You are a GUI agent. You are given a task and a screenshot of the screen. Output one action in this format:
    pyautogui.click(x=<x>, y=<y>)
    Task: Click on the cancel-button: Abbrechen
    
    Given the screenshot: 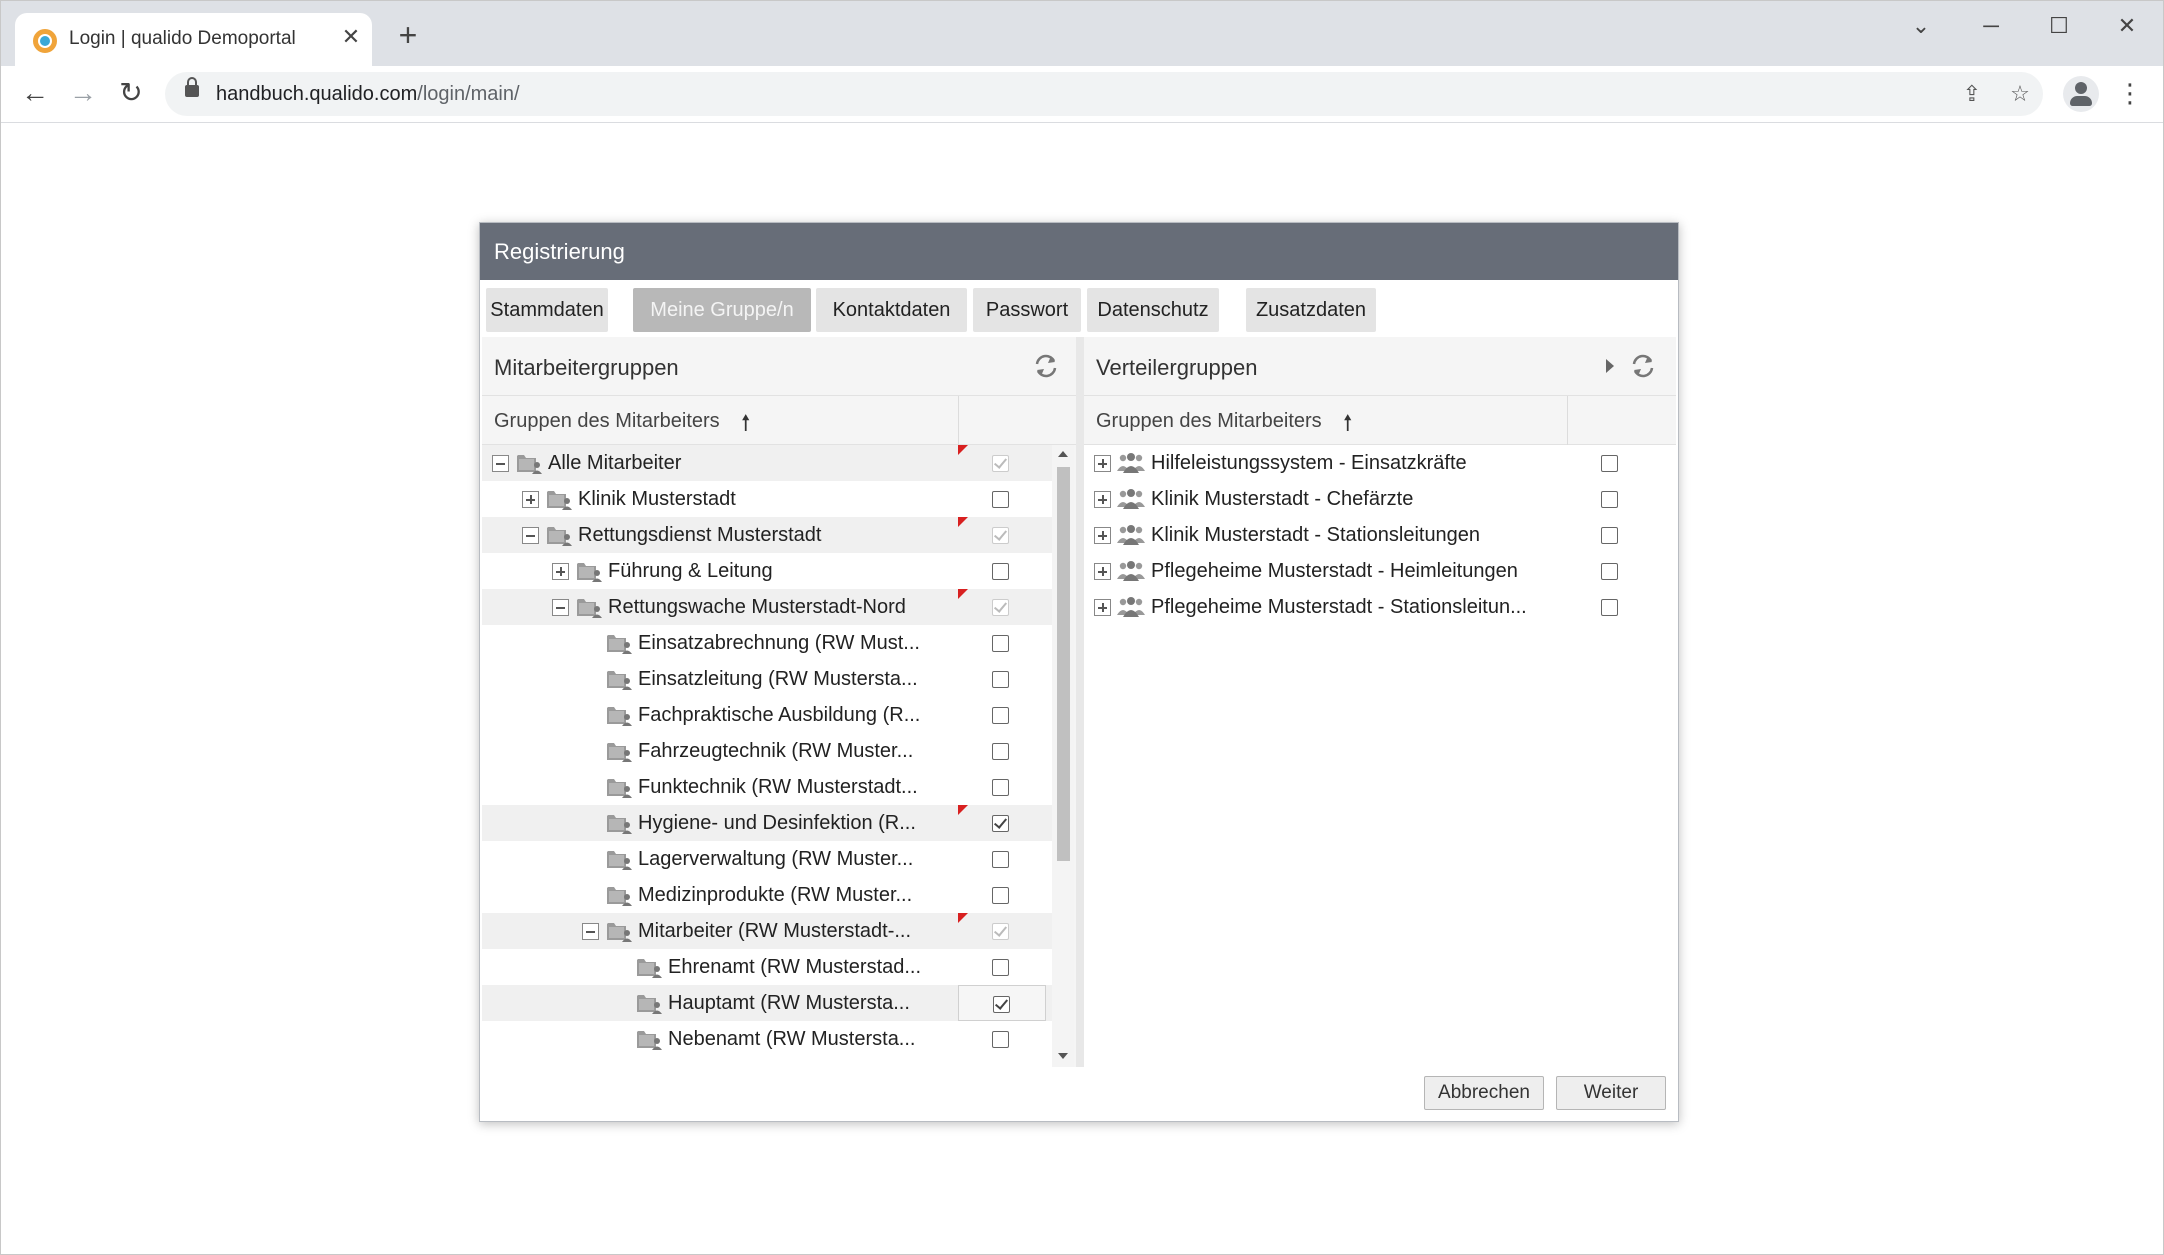 What is the action you would take?
    pyautogui.click(x=1484, y=1093)
    